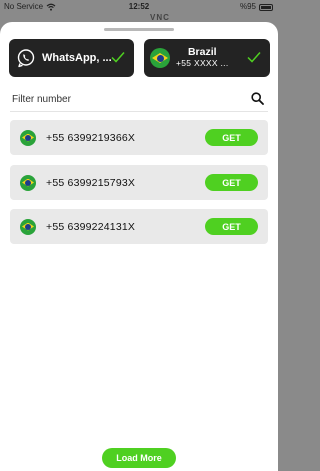  Describe the element at coordinates (257, 98) in the screenshot. I see `search-icon` at that location.